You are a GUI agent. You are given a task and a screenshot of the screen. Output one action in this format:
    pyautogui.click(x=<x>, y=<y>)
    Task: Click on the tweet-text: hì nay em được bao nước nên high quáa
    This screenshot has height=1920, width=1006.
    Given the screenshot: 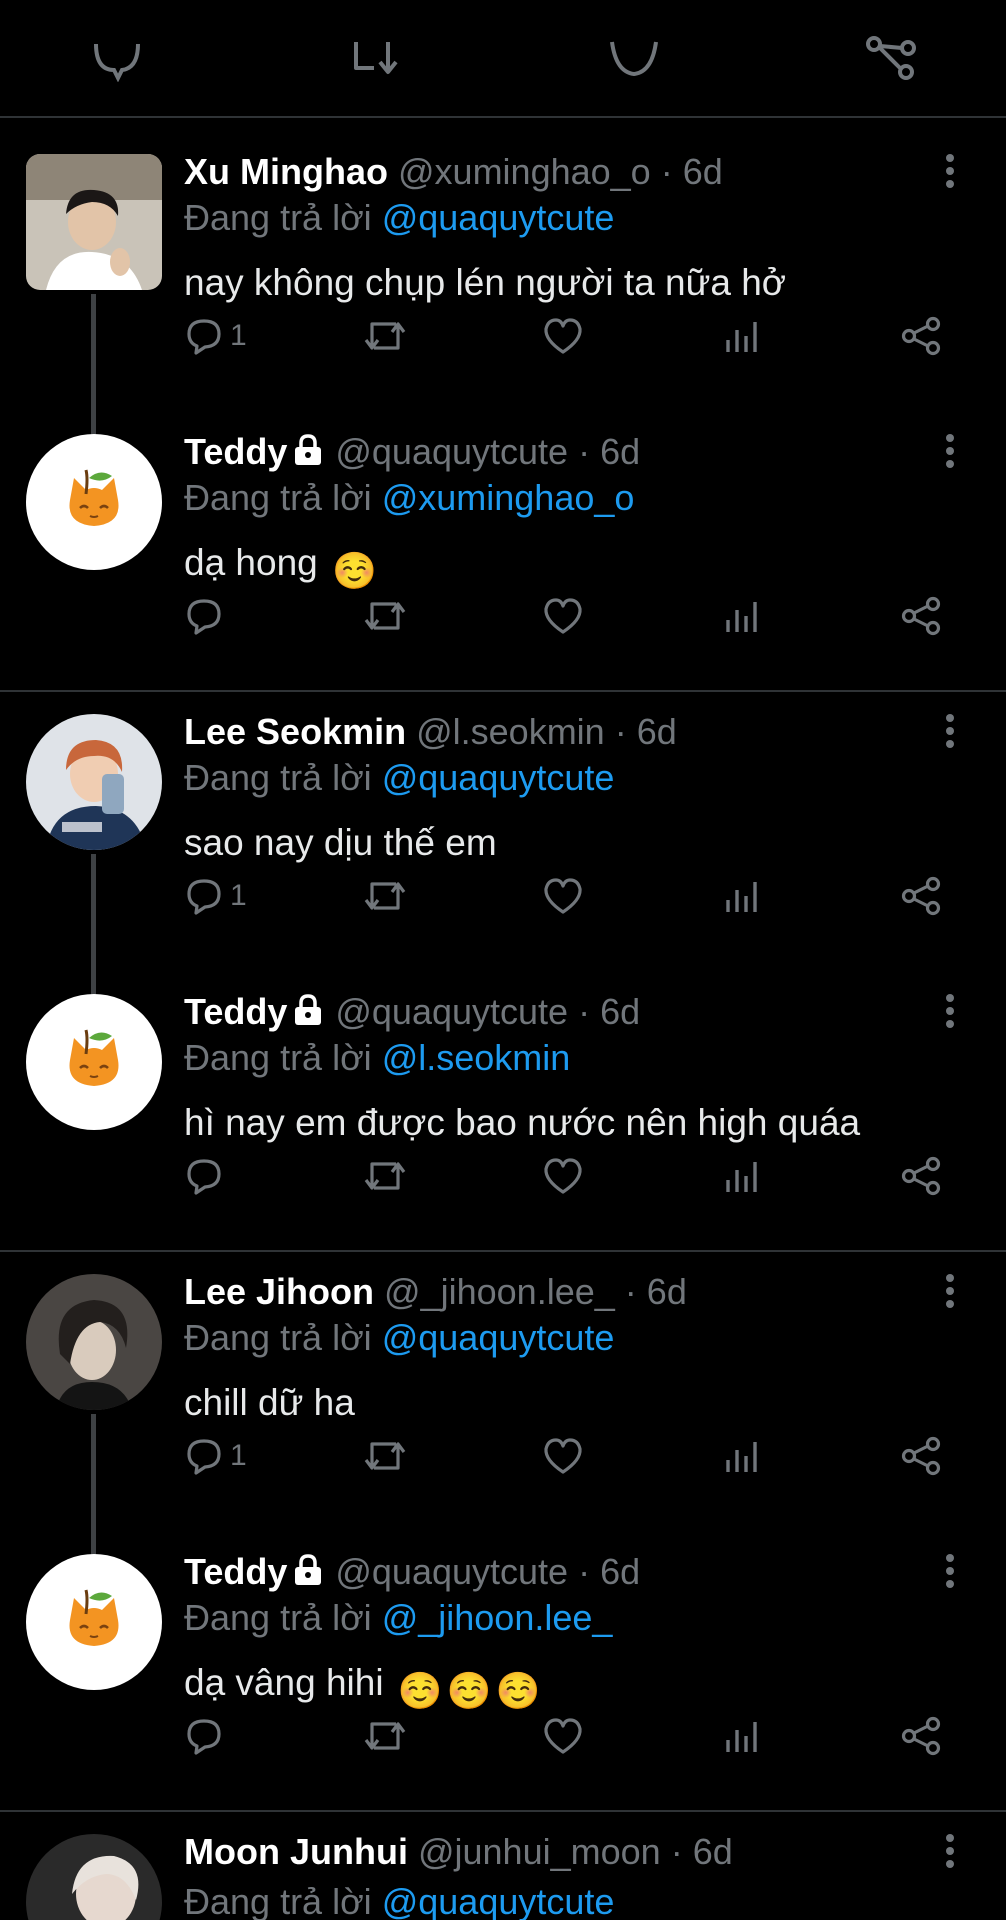 What is the action you would take?
    pyautogui.click(x=522, y=1122)
    